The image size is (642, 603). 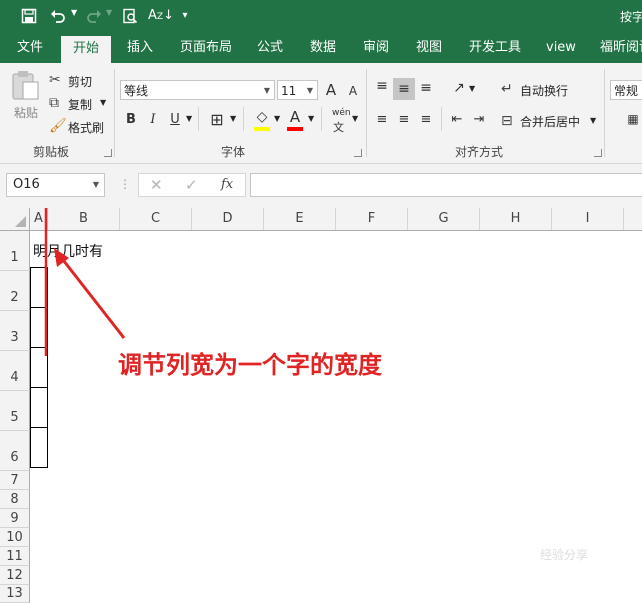 I want to click on group-divider, so click(x=604, y=113).